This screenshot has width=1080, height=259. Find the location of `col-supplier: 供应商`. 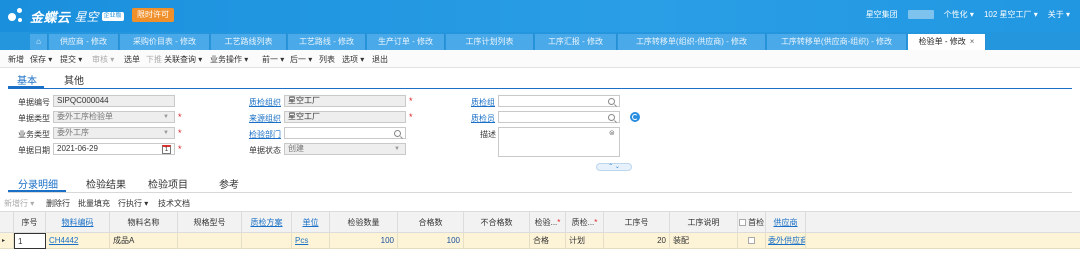

col-supplier: 供应商 is located at coordinates (786, 223).